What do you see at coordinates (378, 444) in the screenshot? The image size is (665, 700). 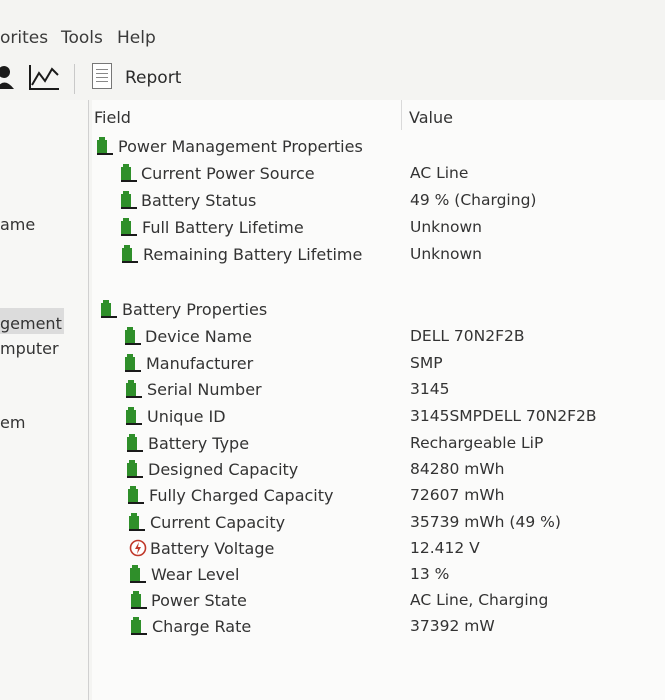 I see `table-row: Battery Type Rechargeable LiP` at bounding box center [378, 444].